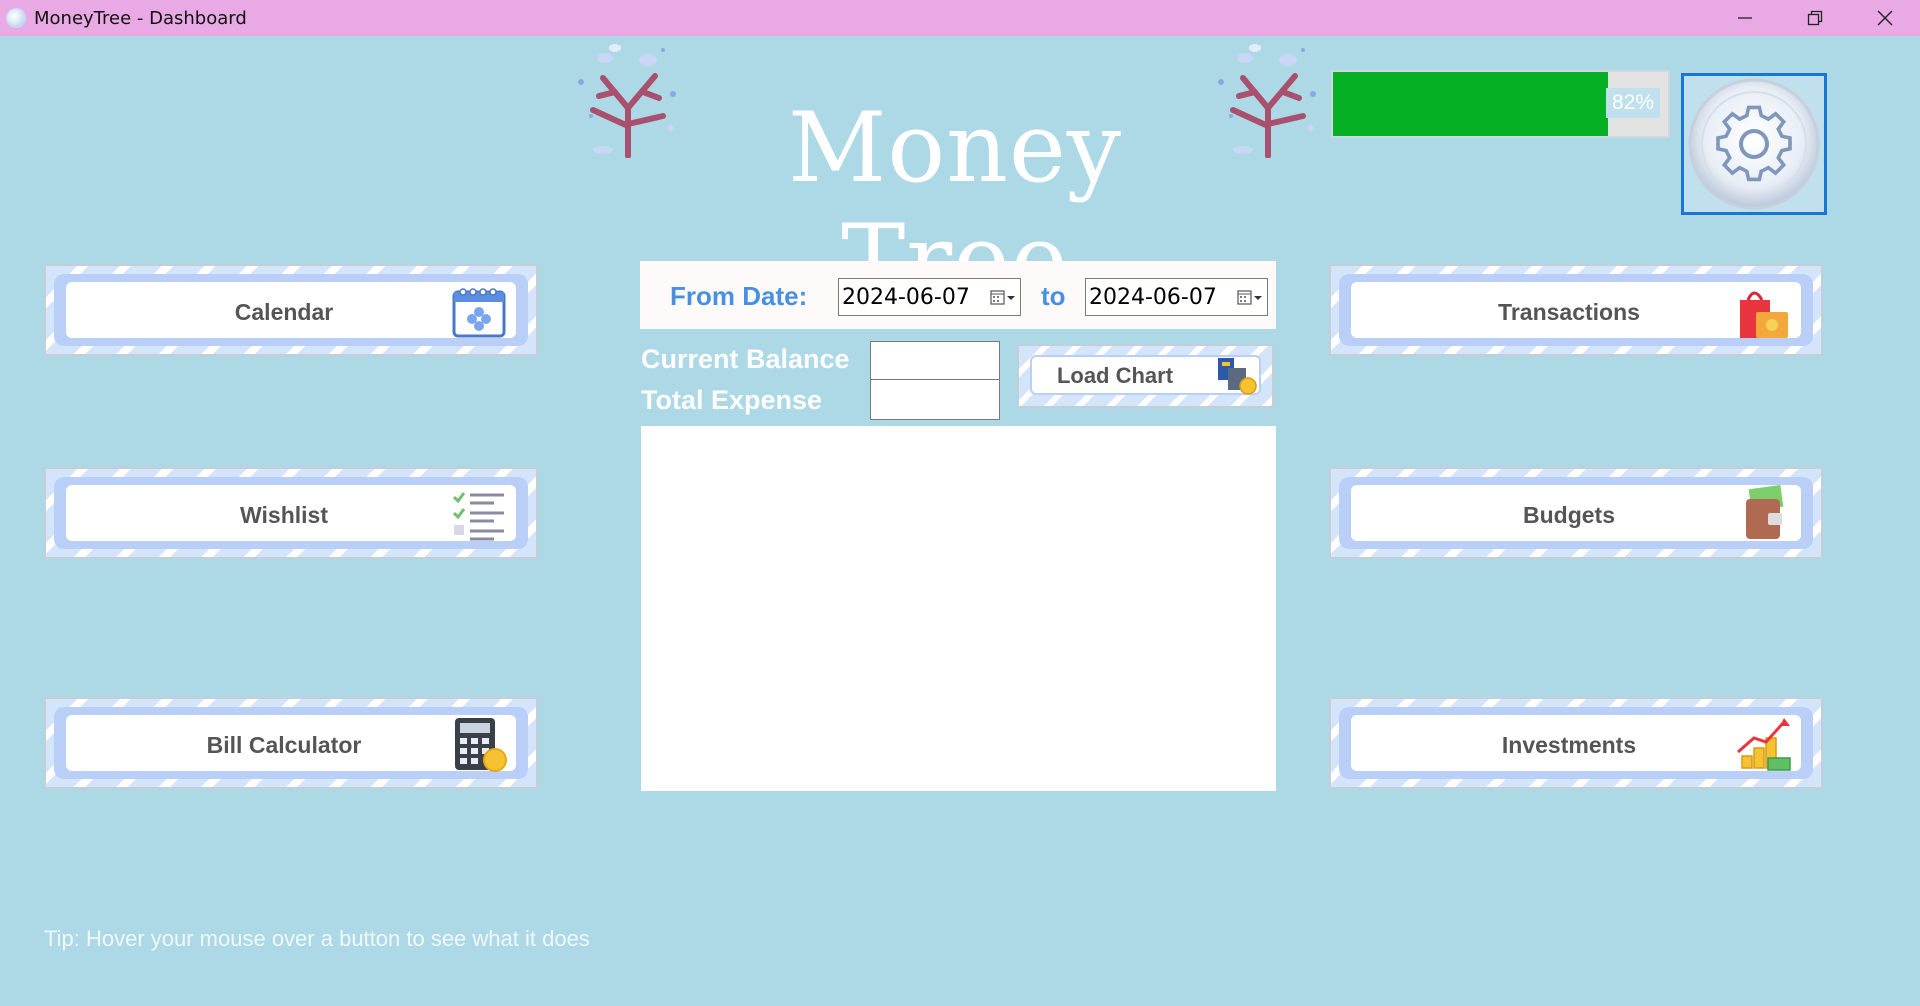  Describe the element at coordinates (732, 400) in the screenshot. I see `total-expense-label: Total Expense` at that location.